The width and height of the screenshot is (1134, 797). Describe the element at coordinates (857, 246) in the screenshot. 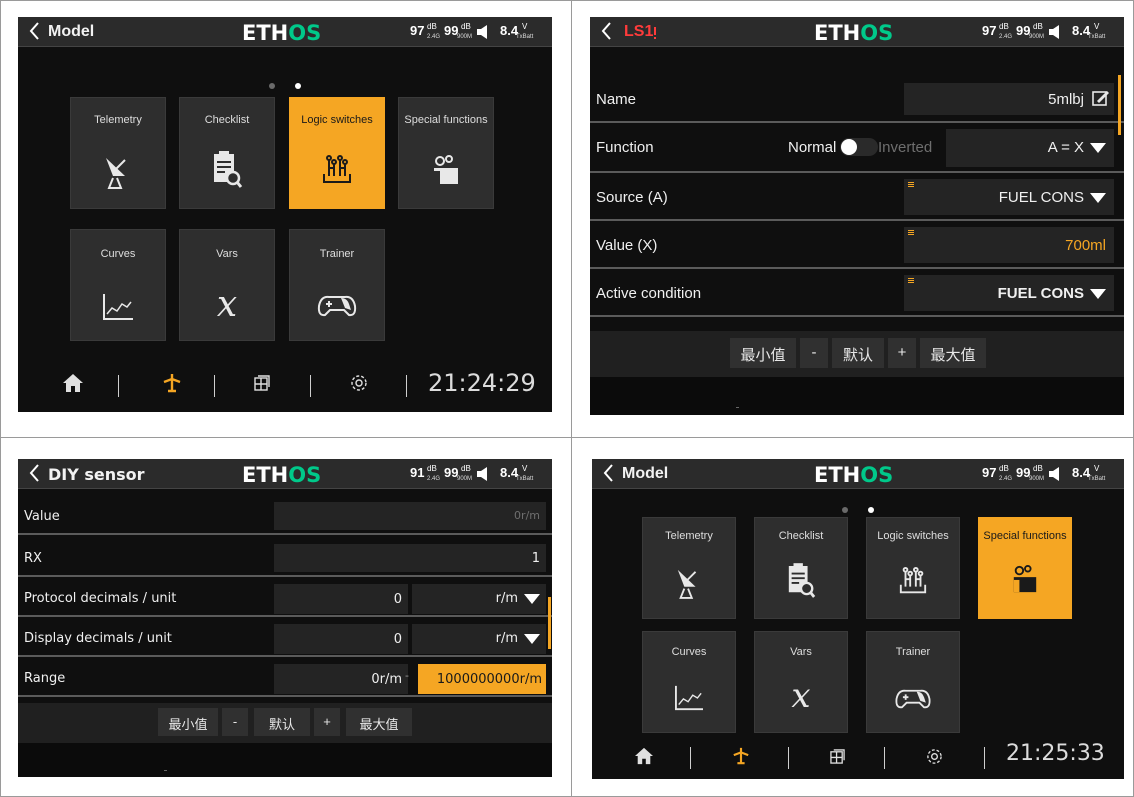

I see `row-value-x: Value (X) 700ml` at that location.